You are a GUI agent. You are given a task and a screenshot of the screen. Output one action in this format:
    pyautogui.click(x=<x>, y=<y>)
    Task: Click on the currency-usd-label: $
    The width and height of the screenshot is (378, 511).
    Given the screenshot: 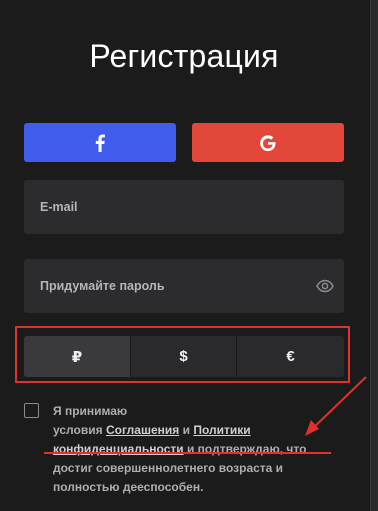 What is the action you would take?
    pyautogui.click(x=183, y=356)
    